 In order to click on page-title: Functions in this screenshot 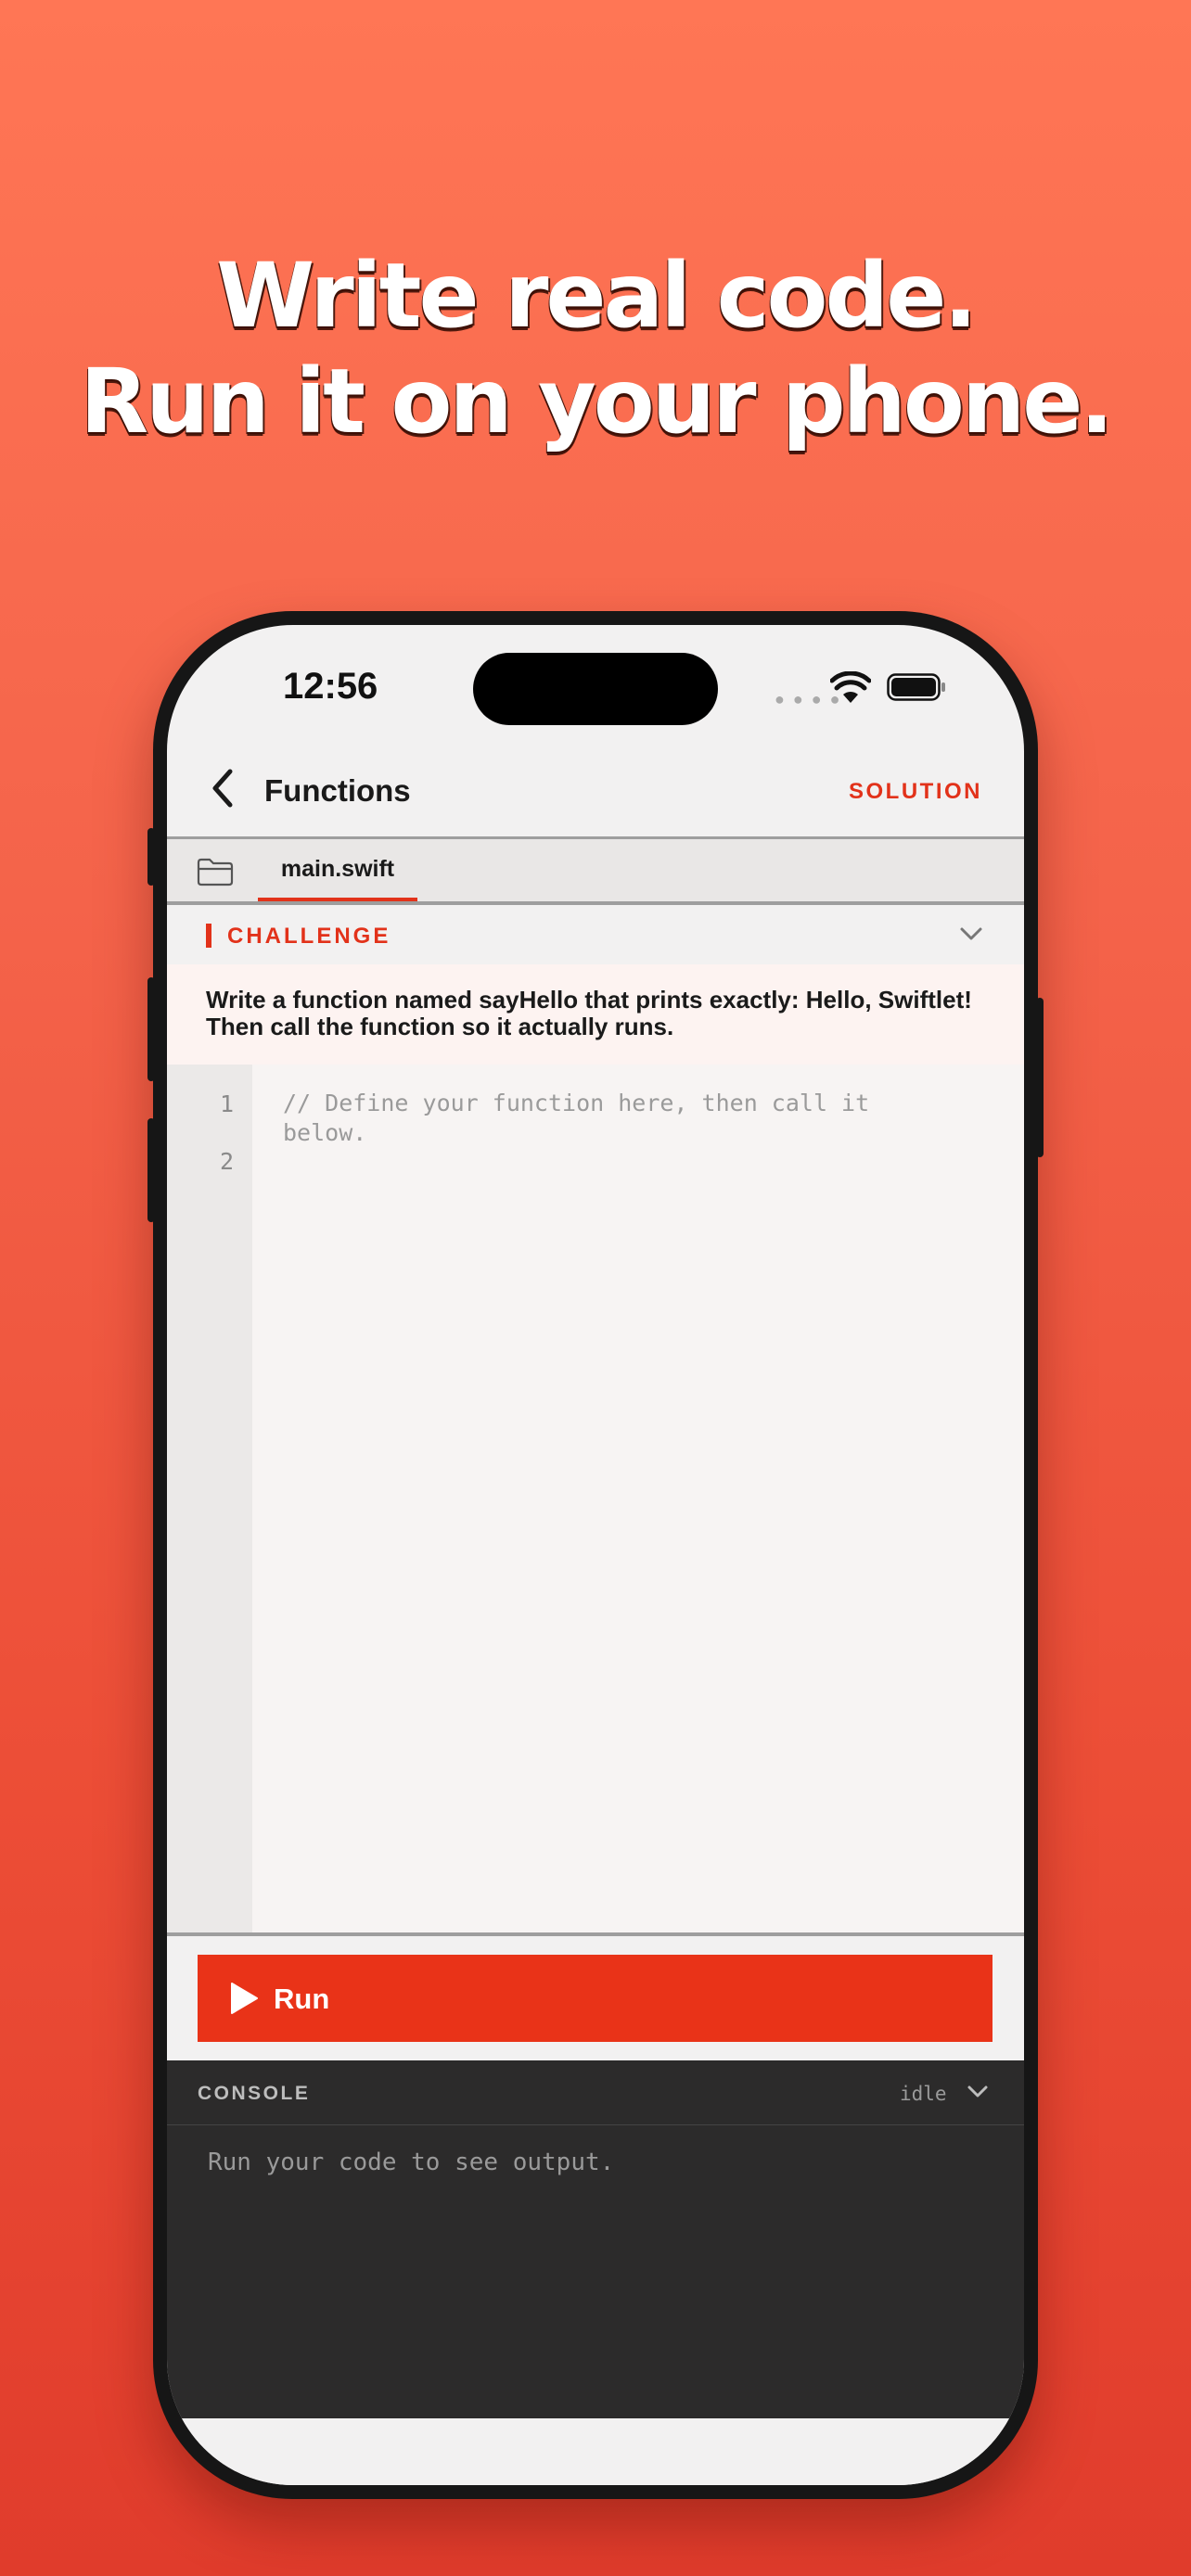, I will do `click(337, 790)`.